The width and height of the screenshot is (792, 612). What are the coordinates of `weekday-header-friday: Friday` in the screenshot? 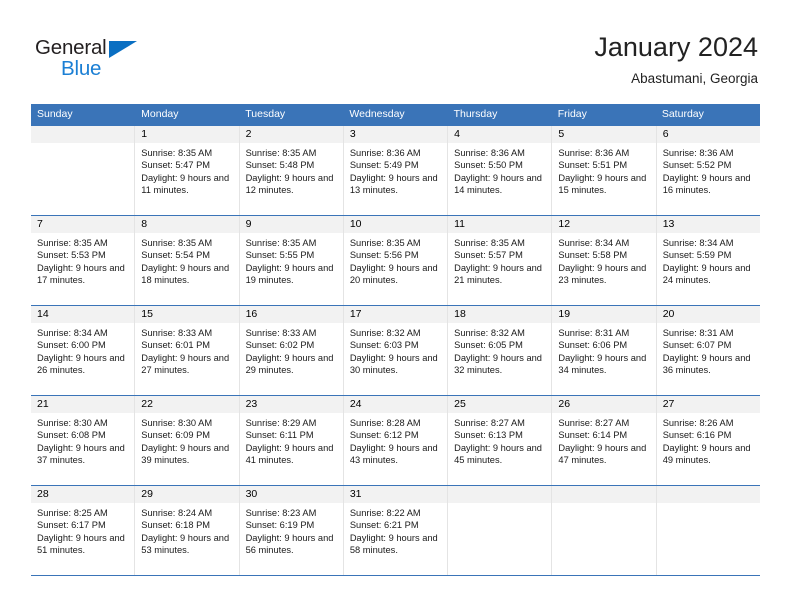 It's located at (572, 114).